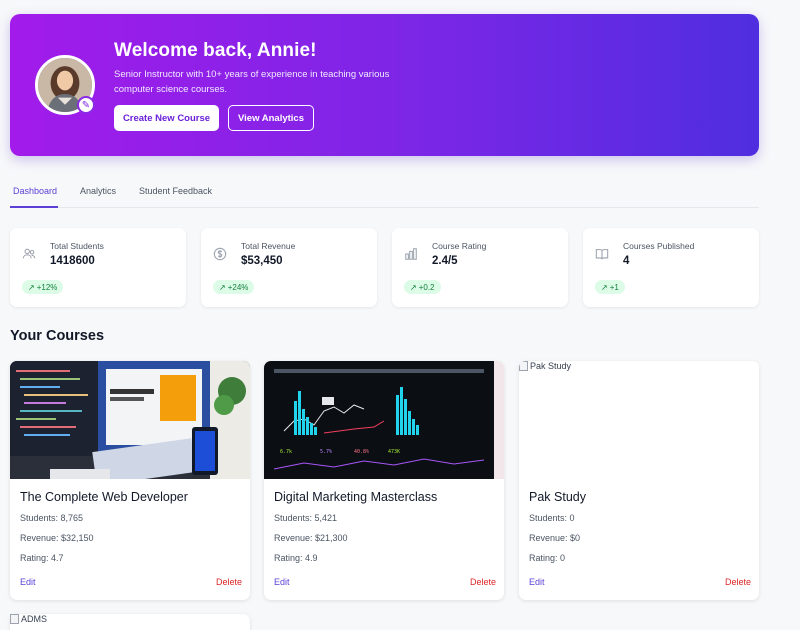 This screenshot has width=800, height=630. Describe the element at coordinates (286, 452) in the screenshot. I see `svg-text: 6.7k` at that location.